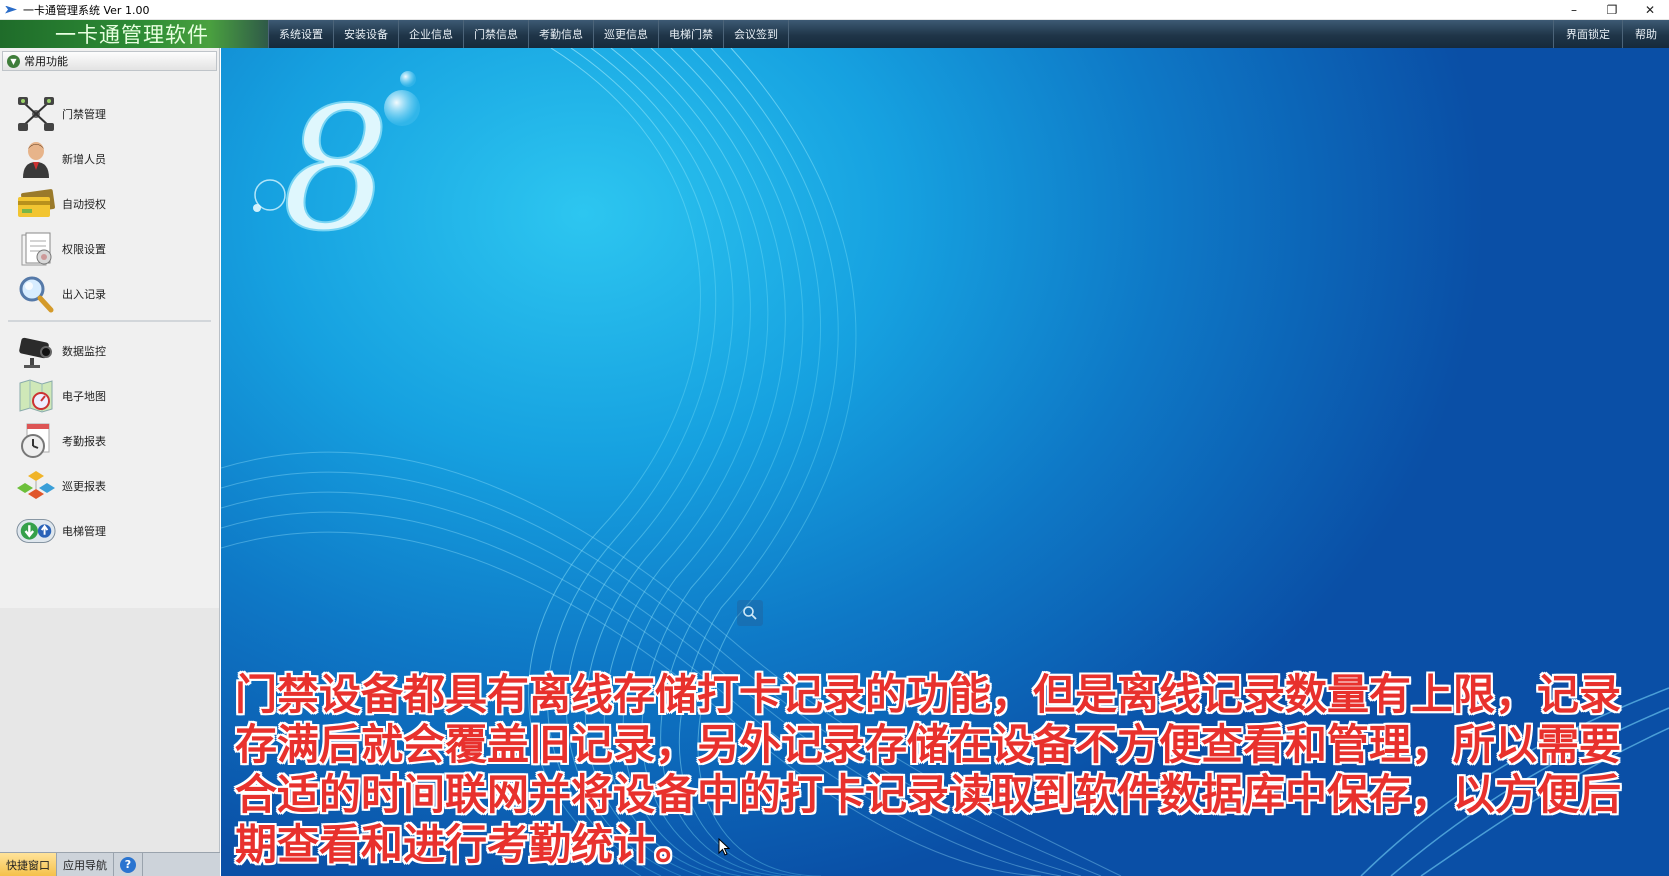 This screenshot has width=1669, height=876. I want to click on sidebar-item-label: 巡更报表, so click(84, 486).